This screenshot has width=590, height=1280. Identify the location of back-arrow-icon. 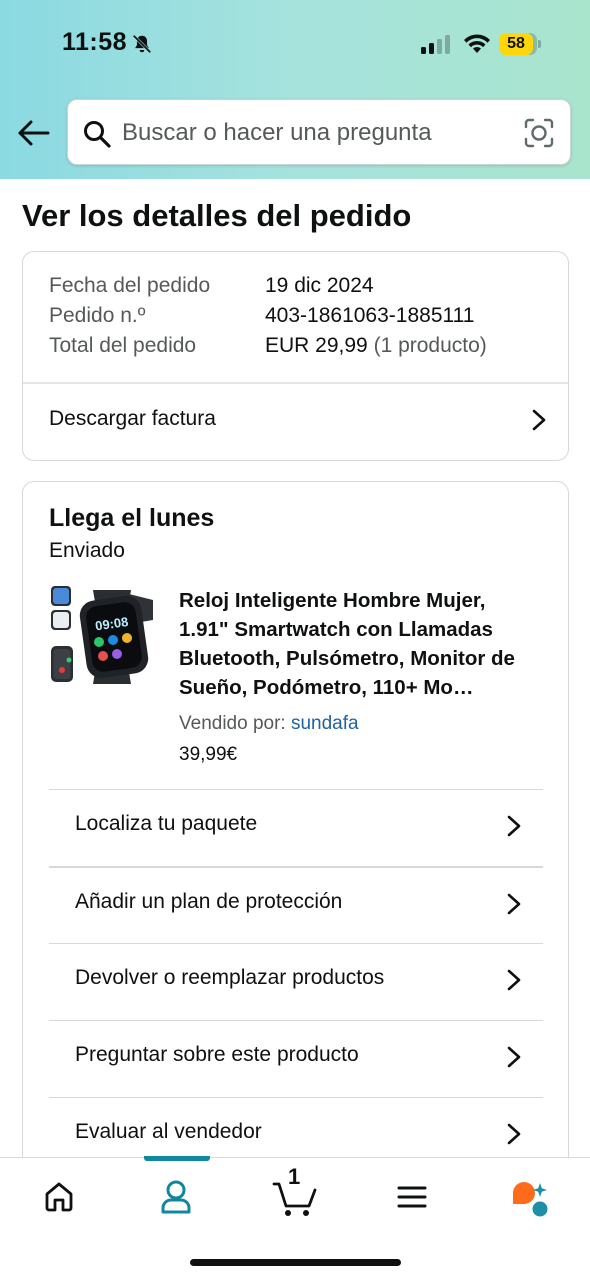
(34, 133).